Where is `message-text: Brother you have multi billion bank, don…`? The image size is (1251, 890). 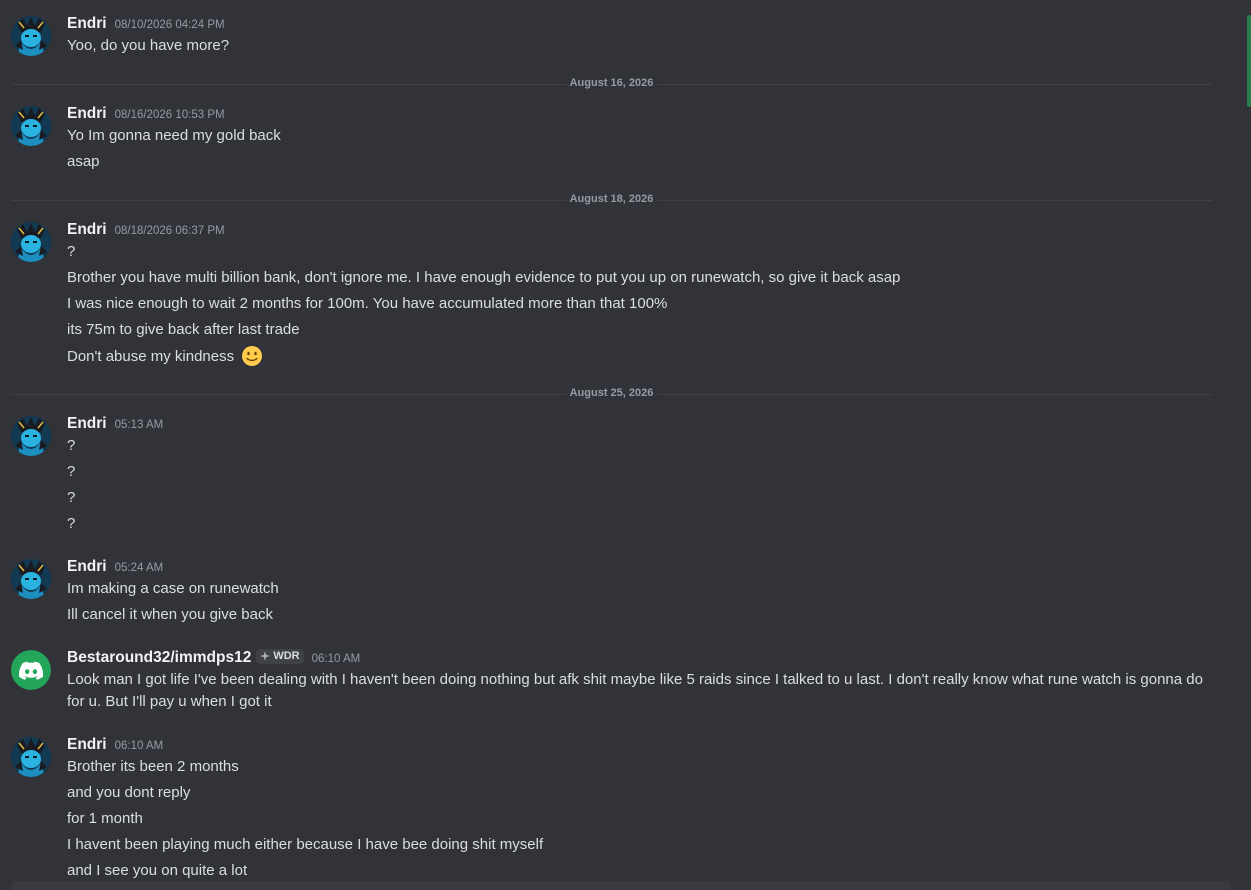 message-text: Brother you have multi billion bank, don… is located at coordinates (484, 277).